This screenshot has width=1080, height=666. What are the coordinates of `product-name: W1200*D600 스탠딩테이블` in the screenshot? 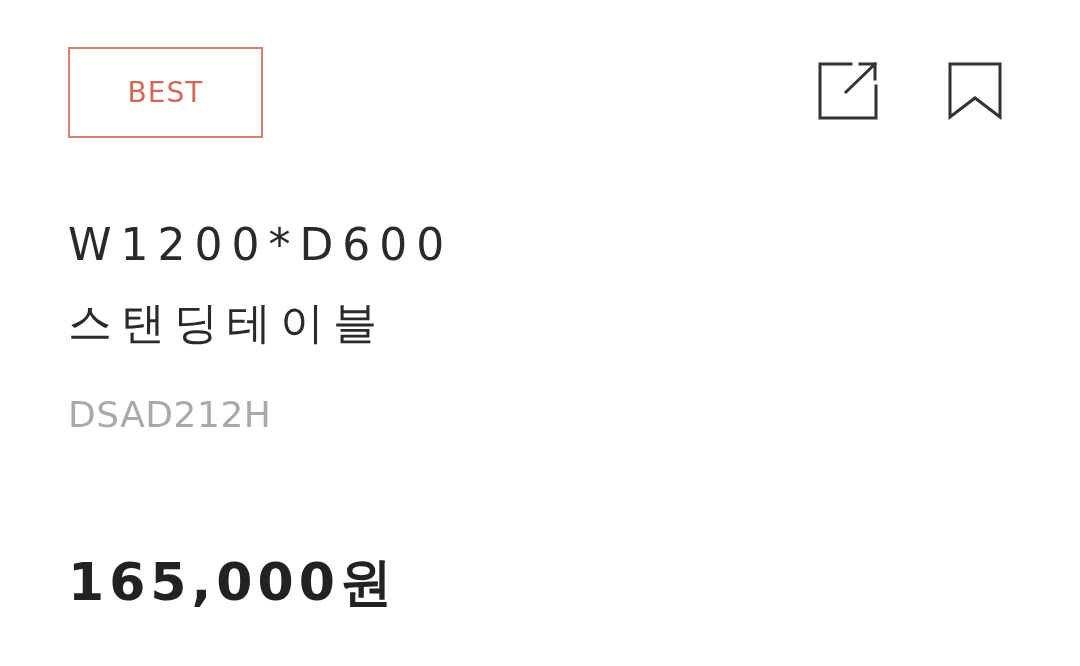 It's located at (261, 284).